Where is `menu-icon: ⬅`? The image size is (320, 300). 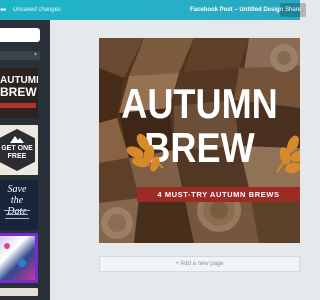 menu-icon: ⬅ is located at coordinates (3, 10).